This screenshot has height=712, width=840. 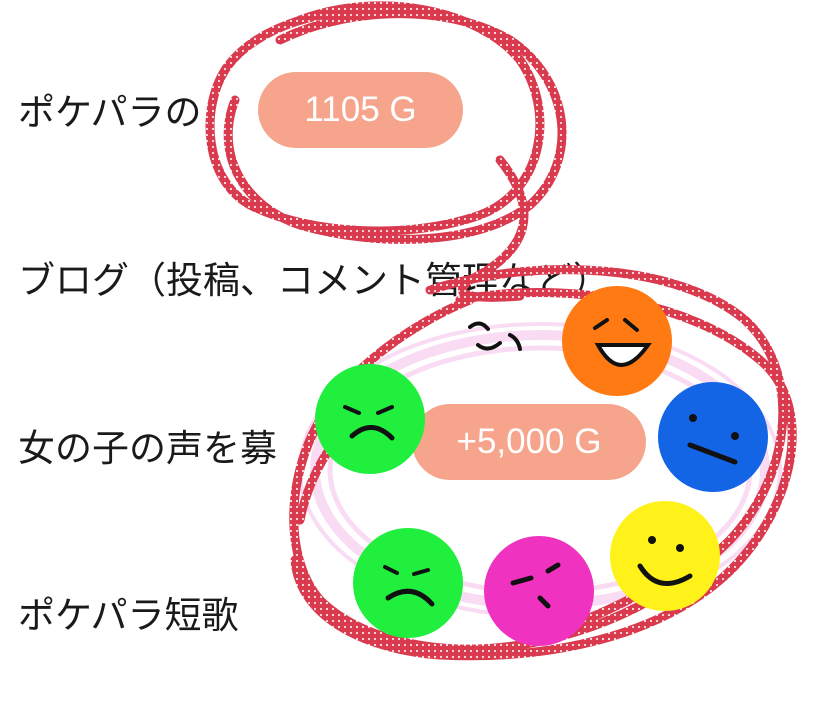 I want to click on menu-item-pokepara: ポケパラの, so click(x=110, y=109).